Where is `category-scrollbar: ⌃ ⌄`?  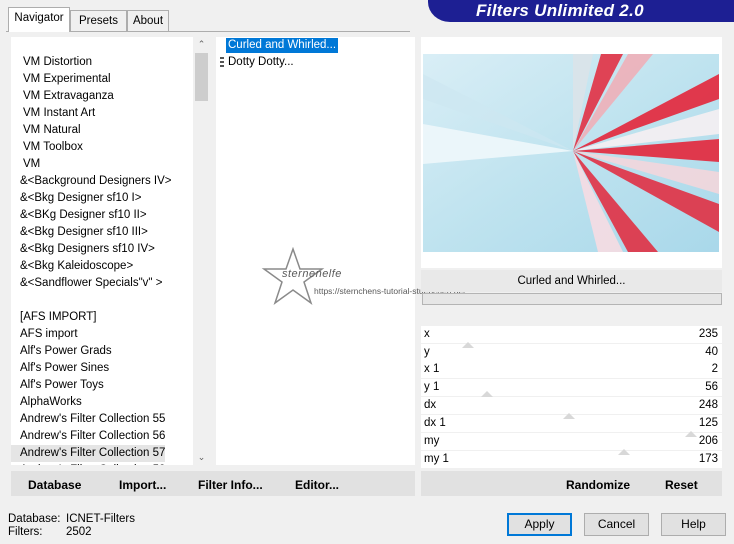
category-scrollbar: ⌃ ⌄ is located at coordinates (201, 251).